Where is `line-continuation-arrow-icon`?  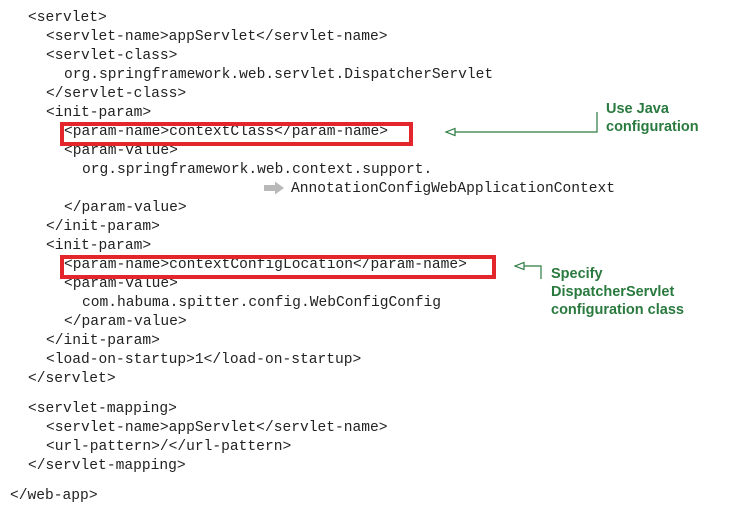
line-continuation-arrow-icon is located at coordinates (274, 188).